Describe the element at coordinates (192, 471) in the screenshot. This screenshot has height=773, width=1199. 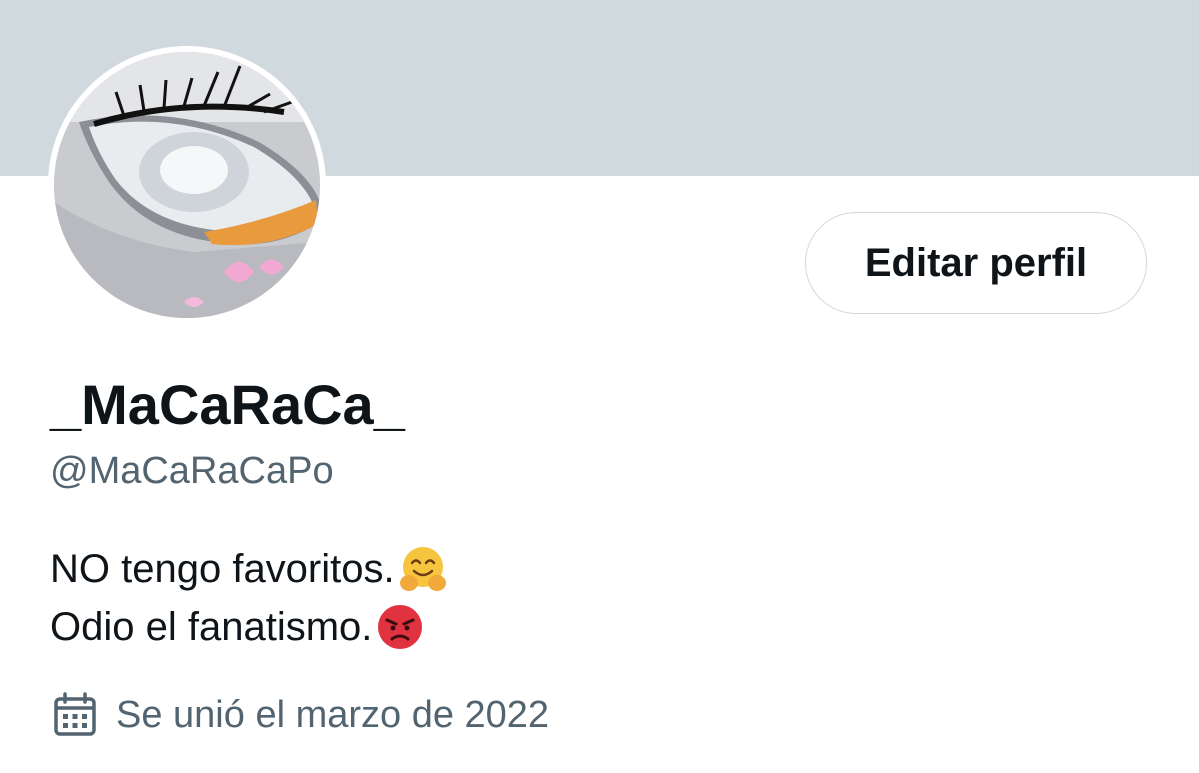
I see `username-handle: @MaCaRaCaPo` at that location.